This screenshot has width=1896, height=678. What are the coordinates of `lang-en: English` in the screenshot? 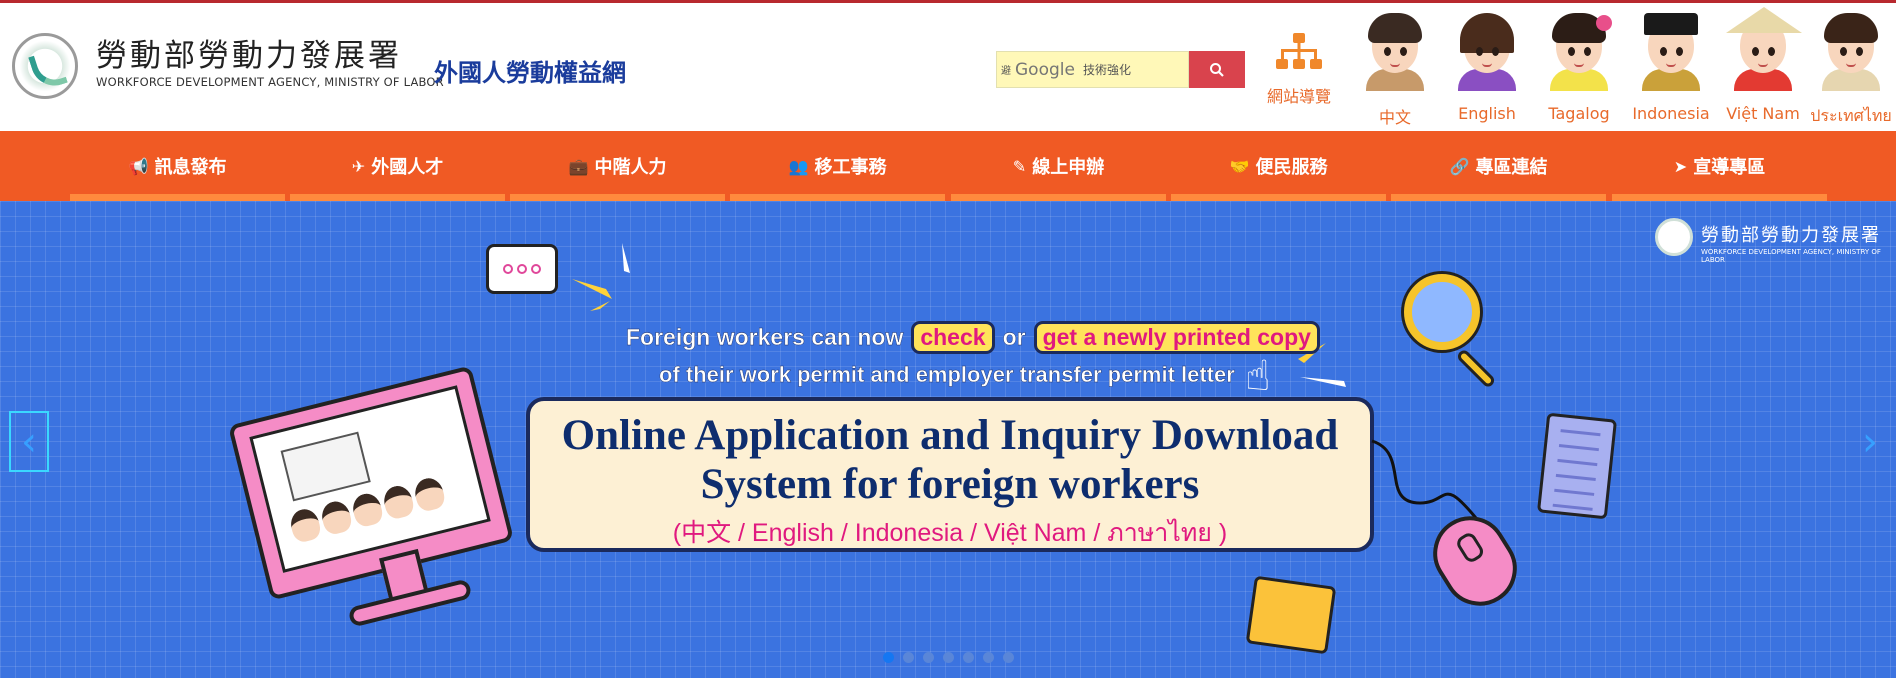 It's located at (1487, 65).